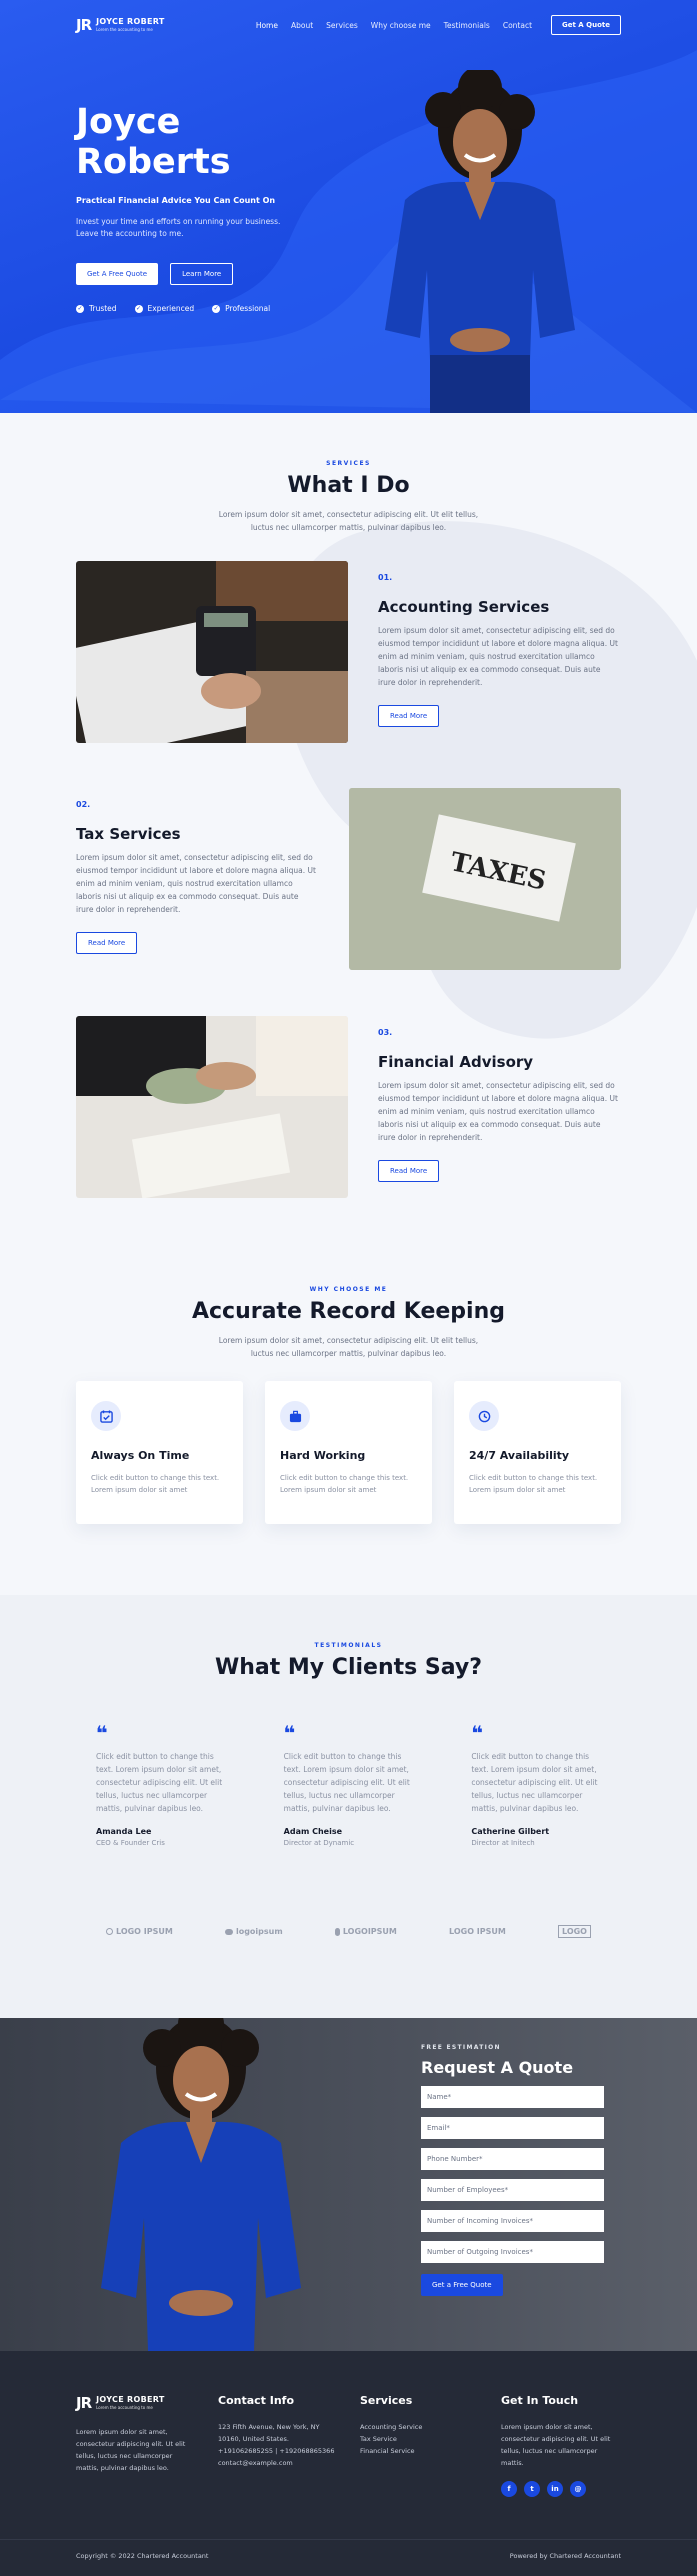 Image resolution: width=697 pixels, height=2576 pixels. What do you see at coordinates (509, 2489) in the screenshot?
I see `facebook-icon: f` at bounding box center [509, 2489].